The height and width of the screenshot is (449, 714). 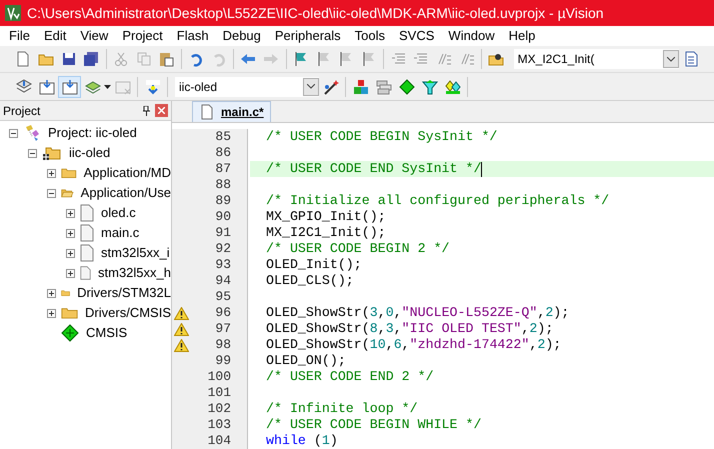 What do you see at coordinates (690, 59) in the screenshot?
I see `doc-icon` at bounding box center [690, 59].